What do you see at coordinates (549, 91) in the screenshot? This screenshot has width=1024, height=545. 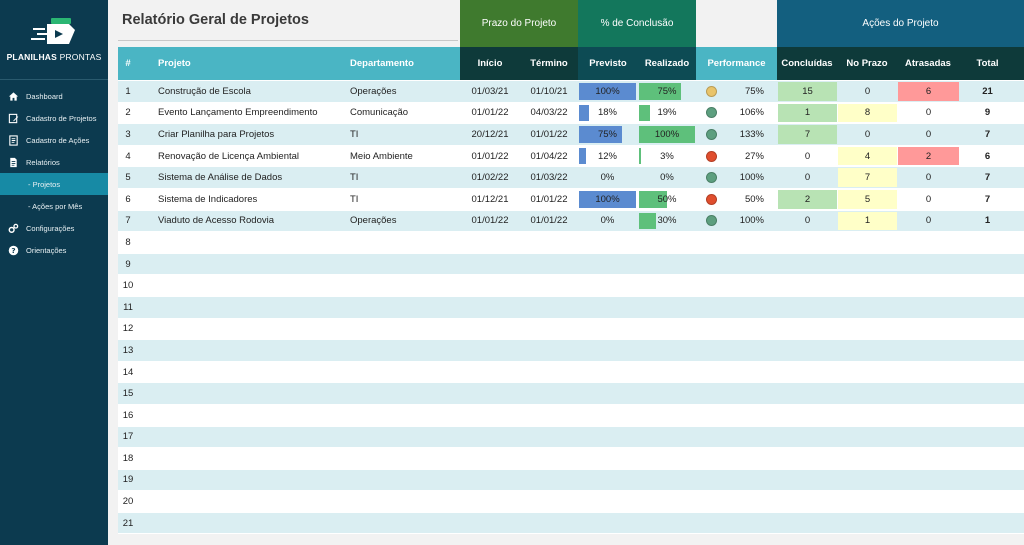 I see `end-date: 01/10/21` at bounding box center [549, 91].